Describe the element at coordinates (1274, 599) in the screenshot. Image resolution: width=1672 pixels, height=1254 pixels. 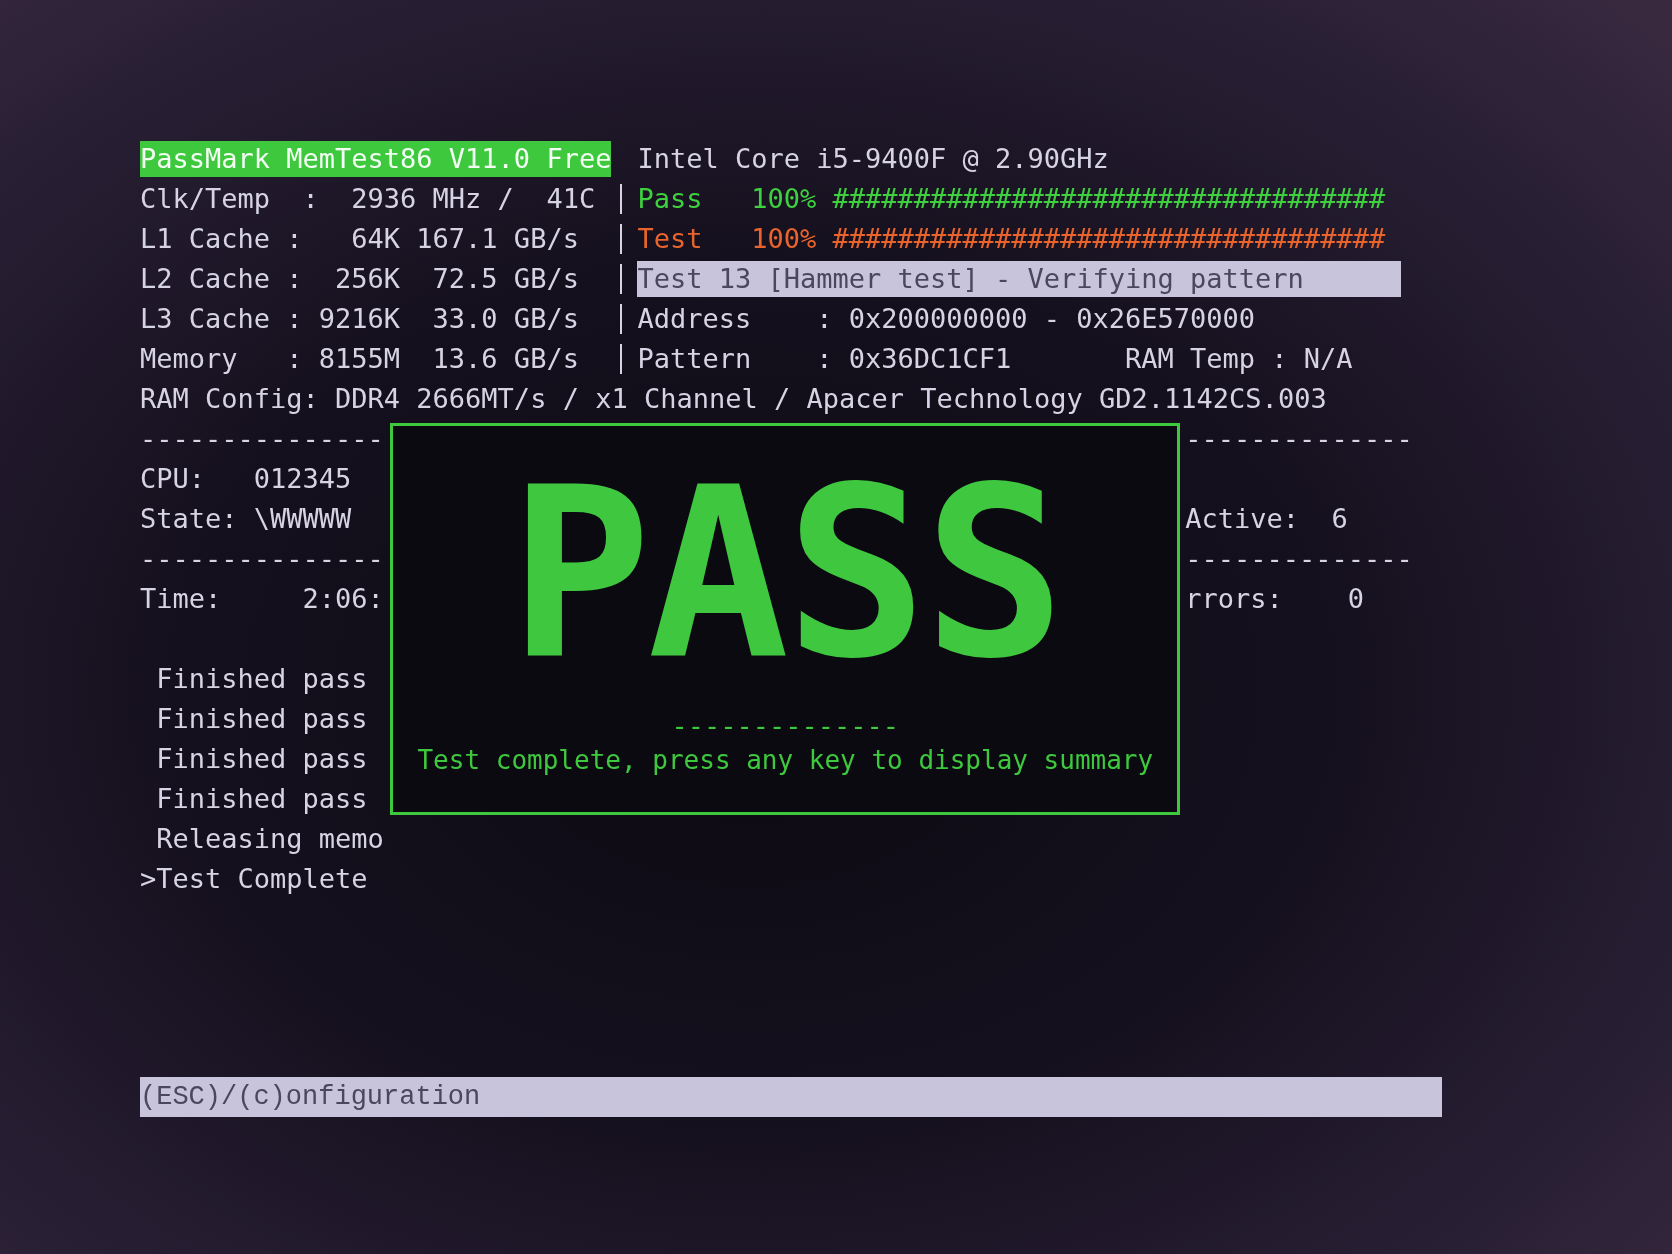
I see `error-count: rrors: 0` at that location.